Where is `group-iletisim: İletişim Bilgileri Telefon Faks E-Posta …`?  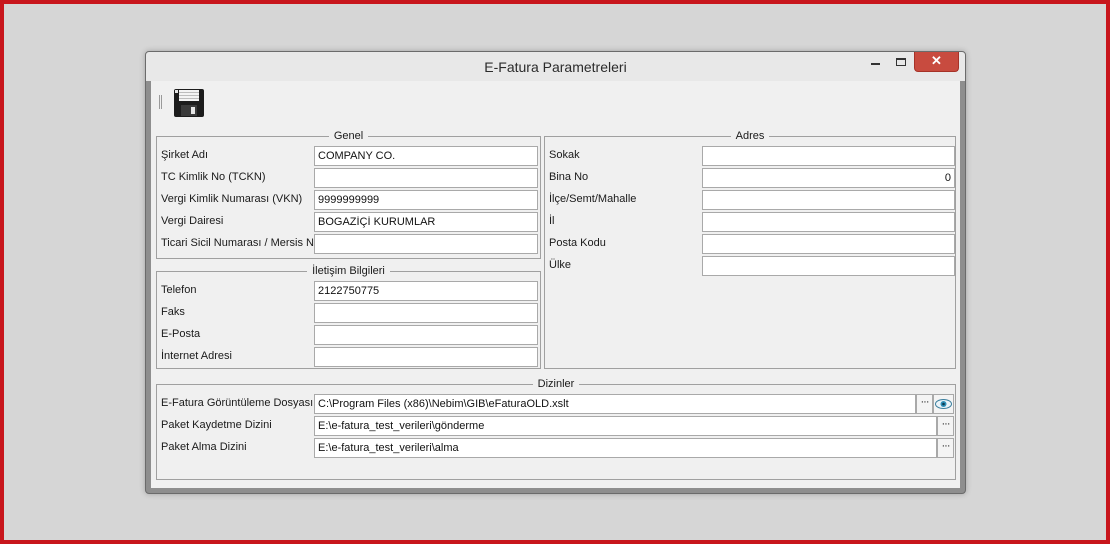 group-iletisim: İletişim Bilgileri Telefon Faks E-Posta … is located at coordinates (349, 317).